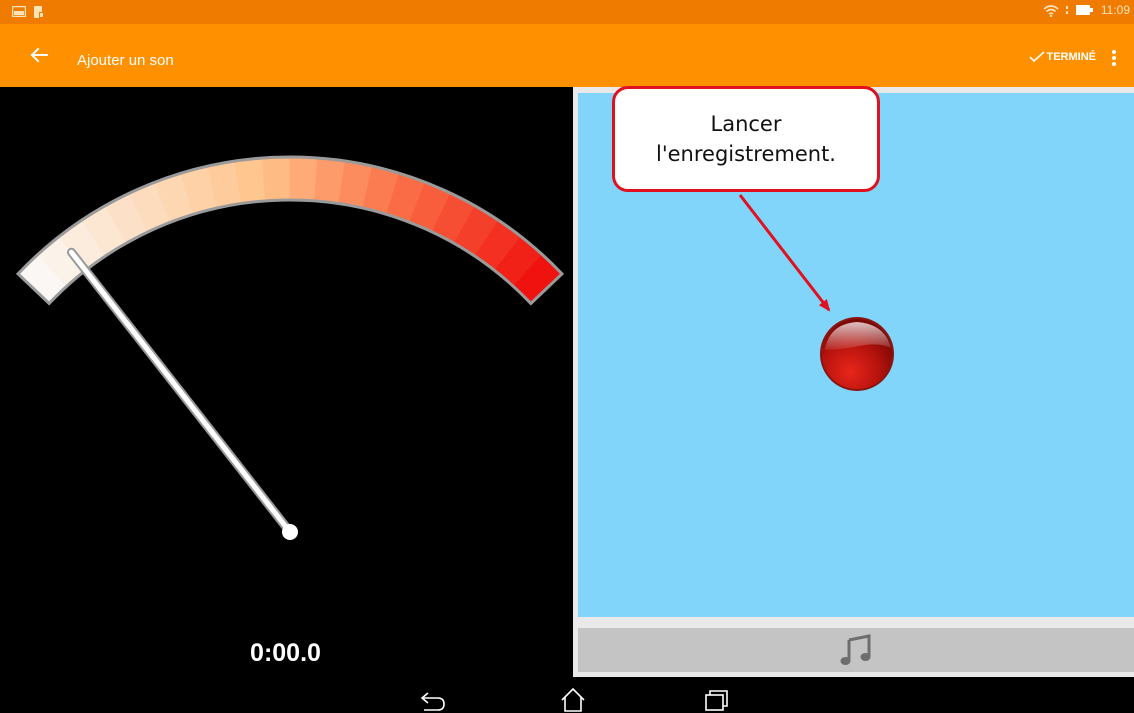 The width and height of the screenshot is (1134, 713). I want to click on status-bar: 11:09, so click(567, 12).